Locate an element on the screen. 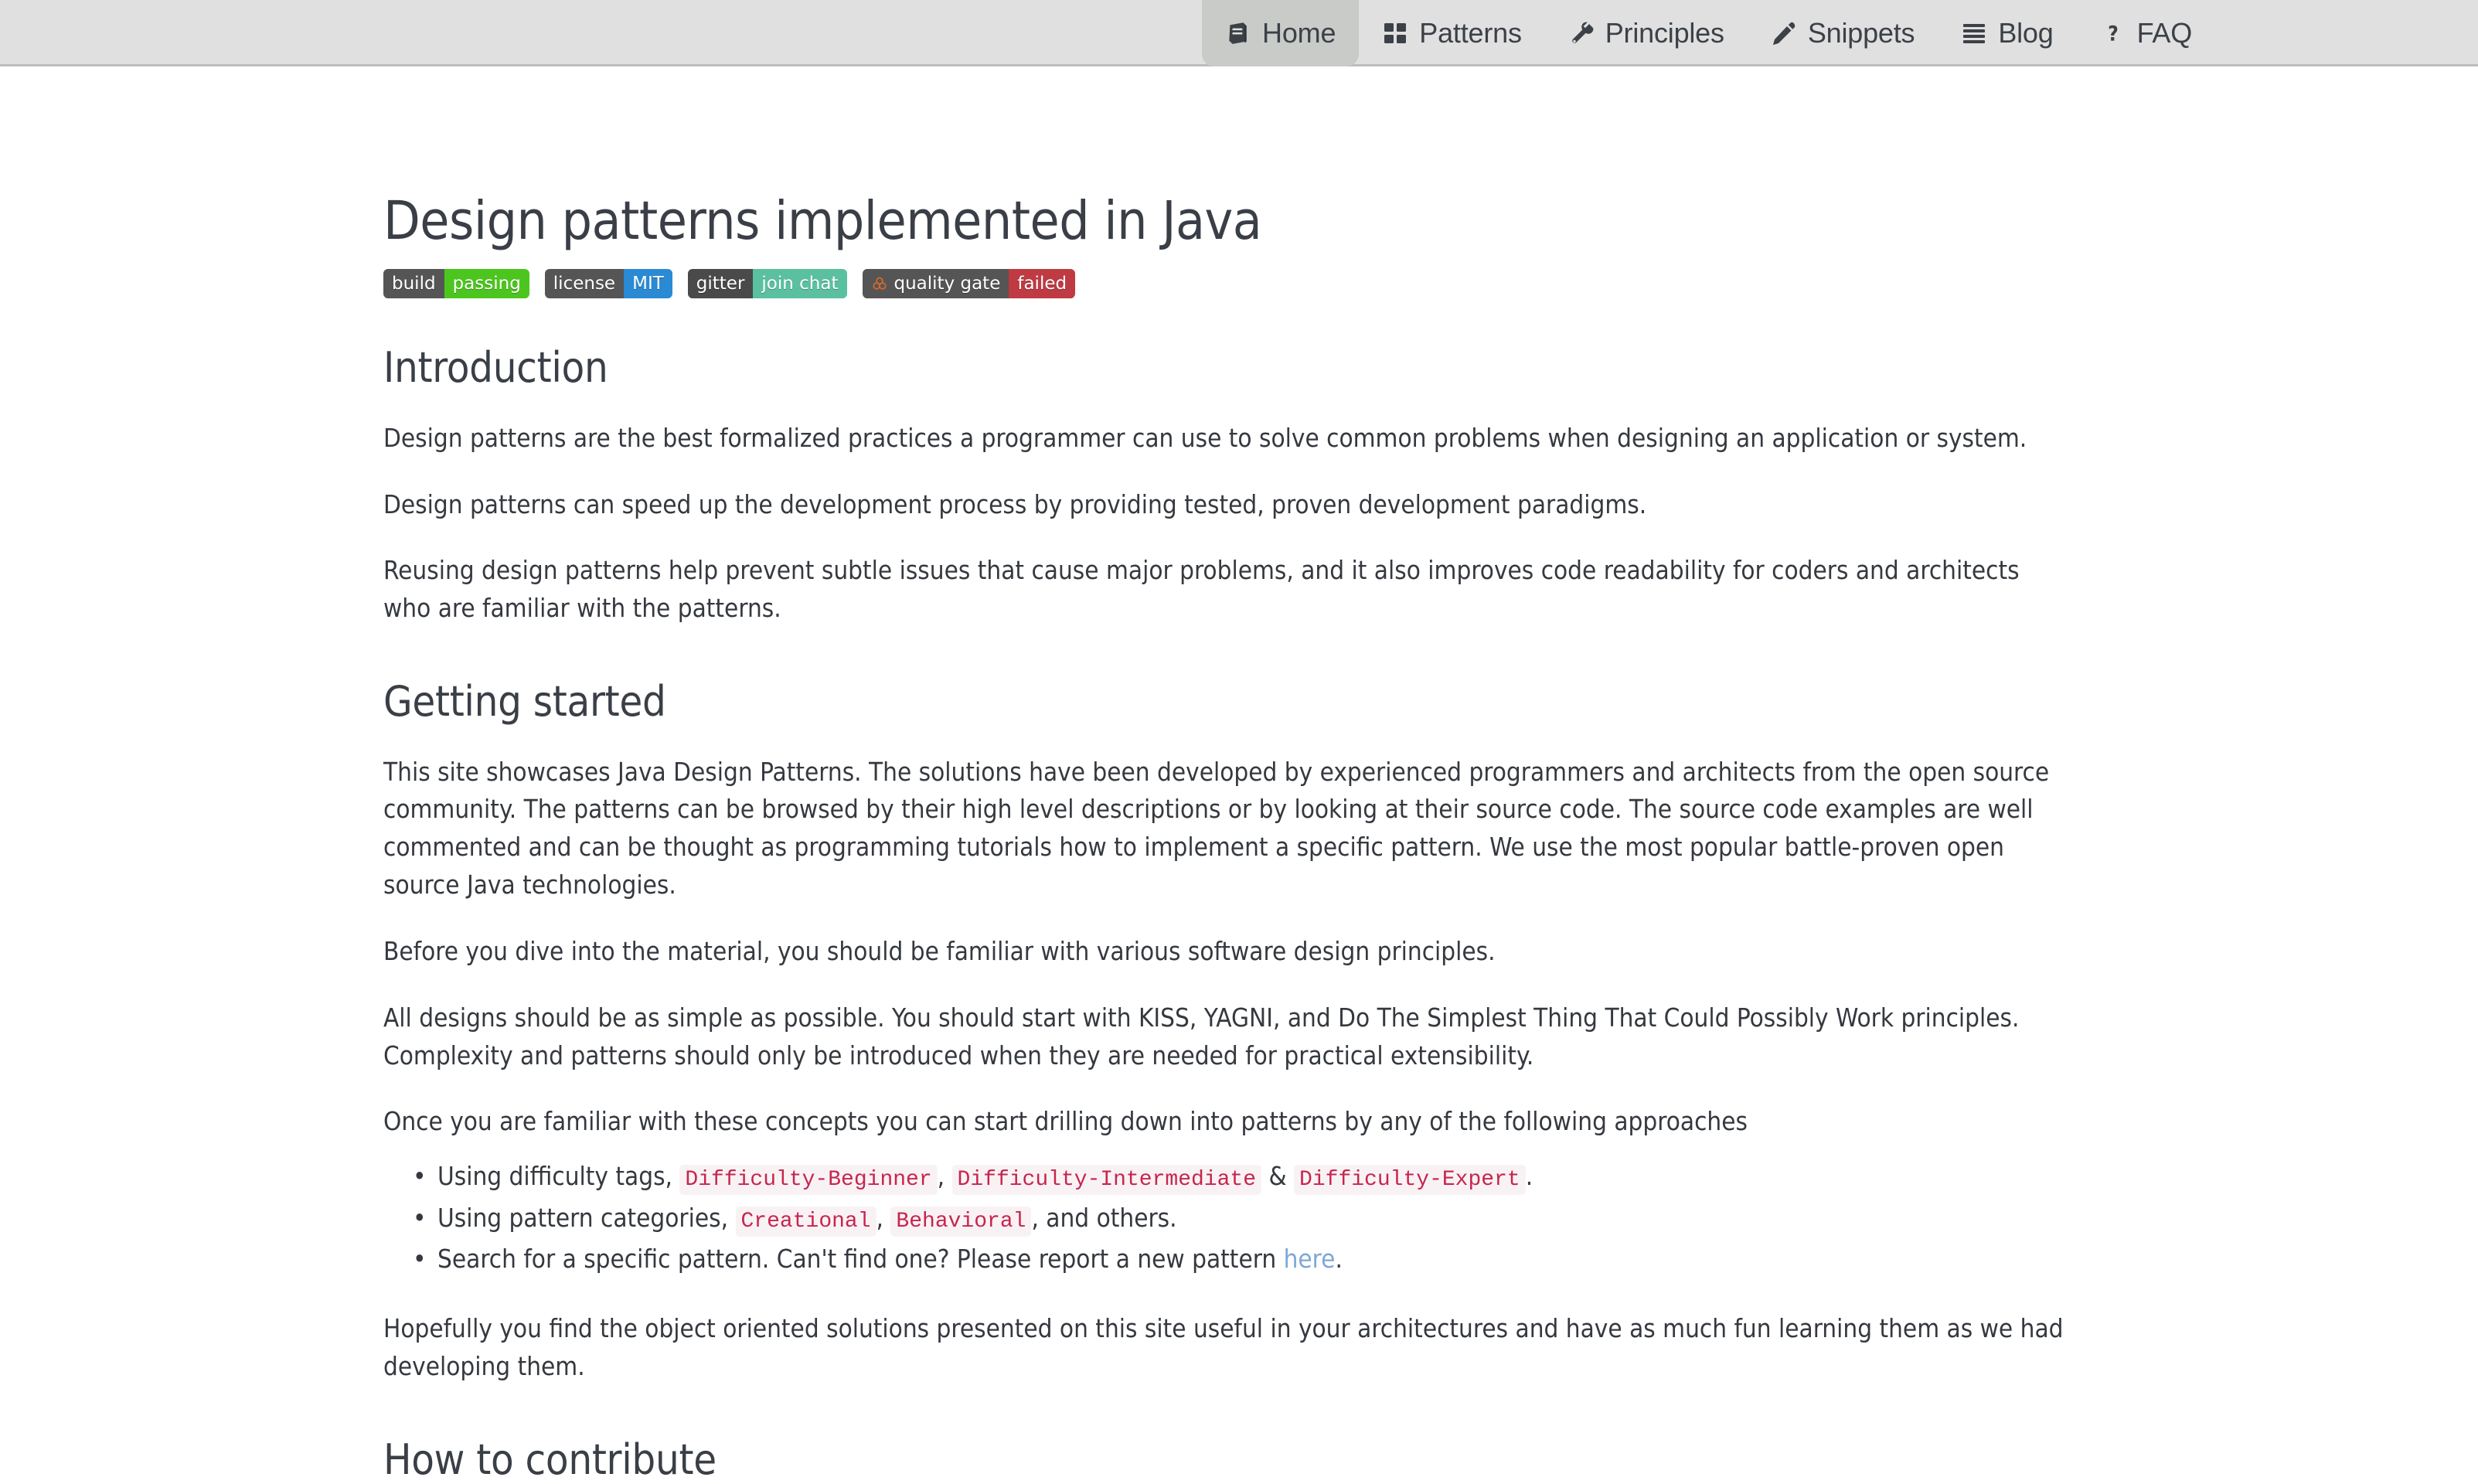 The width and height of the screenshot is (2478, 1484). gitter-badge: gitter join chat is located at coordinates (767, 284).